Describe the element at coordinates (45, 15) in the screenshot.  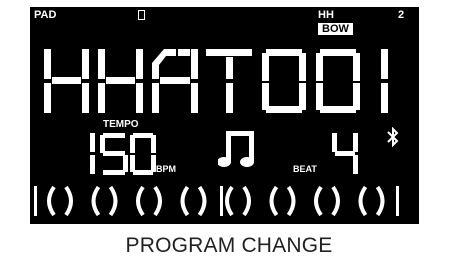
I see `pad-label: PAD` at that location.